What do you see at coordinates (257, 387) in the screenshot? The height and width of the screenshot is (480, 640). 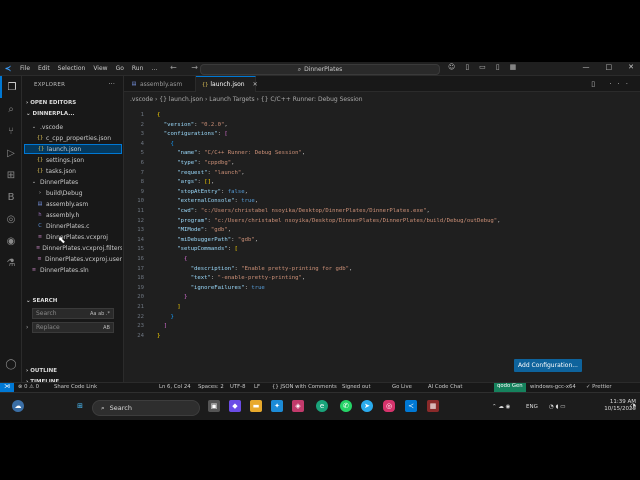 I see `line-endings: LF` at bounding box center [257, 387].